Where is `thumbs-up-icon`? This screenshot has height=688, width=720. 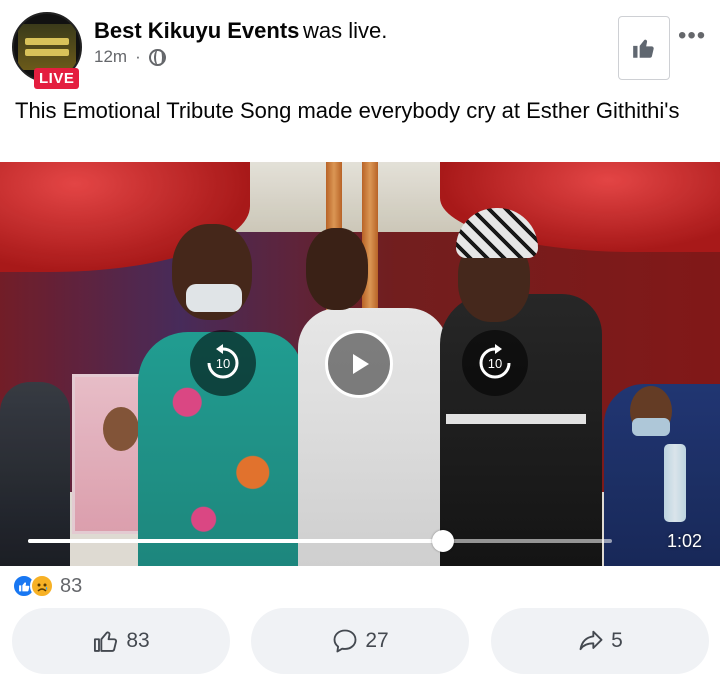 thumbs-up-icon is located at coordinates (643, 48).